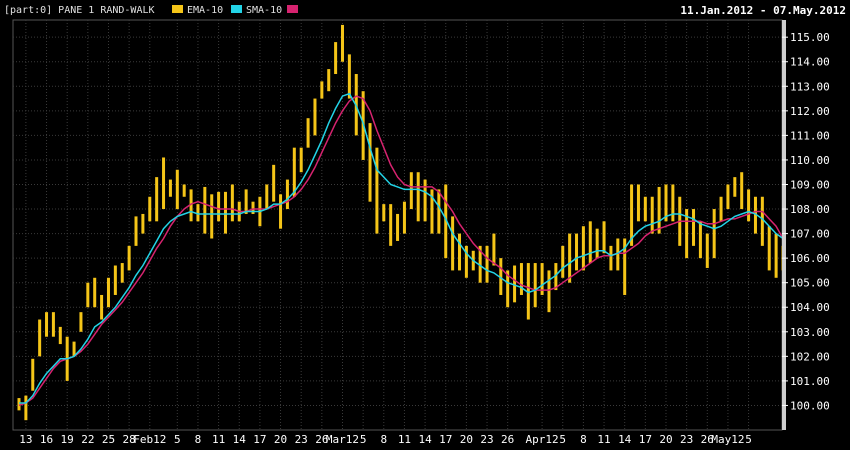  What do you see at coordinates (46, 439) in the screenshot?
I see `x-tick-label: 16` at bounding box center [46, 439].